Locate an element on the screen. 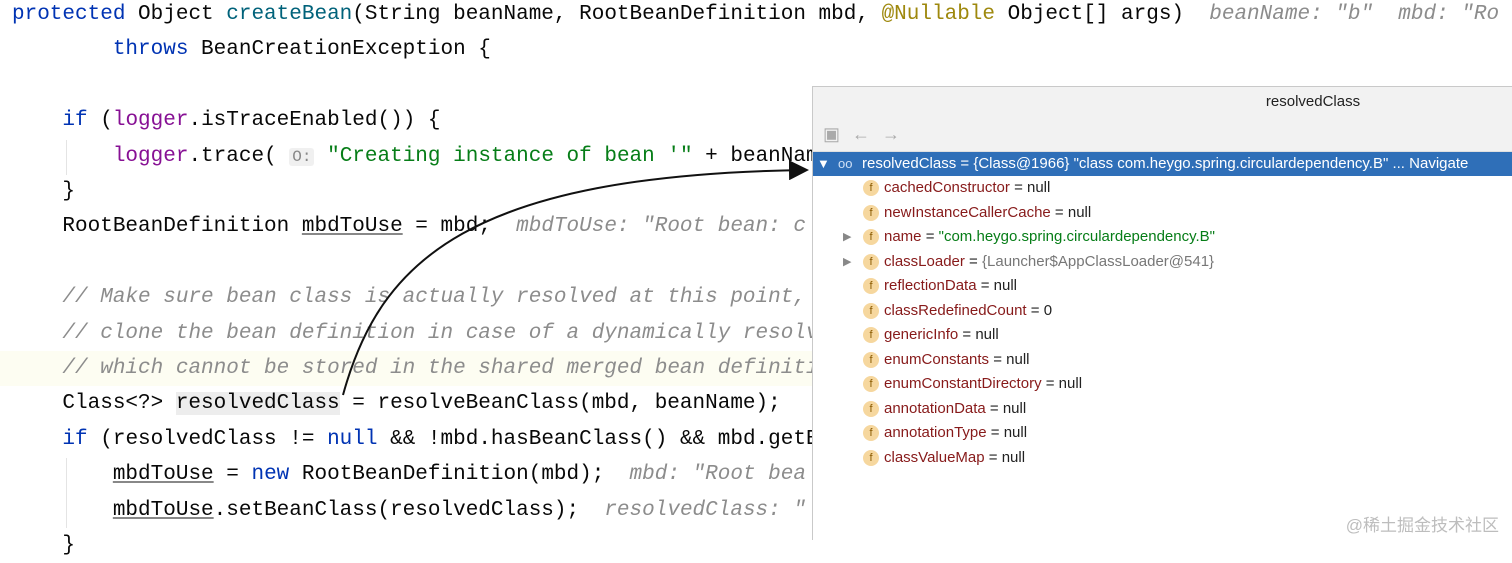 This screenshot has height=563, width=1512. field-name: newInstanceCallerCache is located at coordinates (967, 212).